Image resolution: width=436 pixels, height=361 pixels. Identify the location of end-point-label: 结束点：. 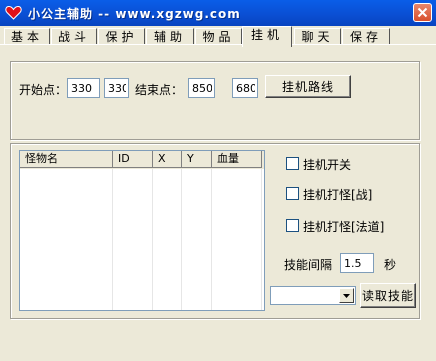
(159, 90).